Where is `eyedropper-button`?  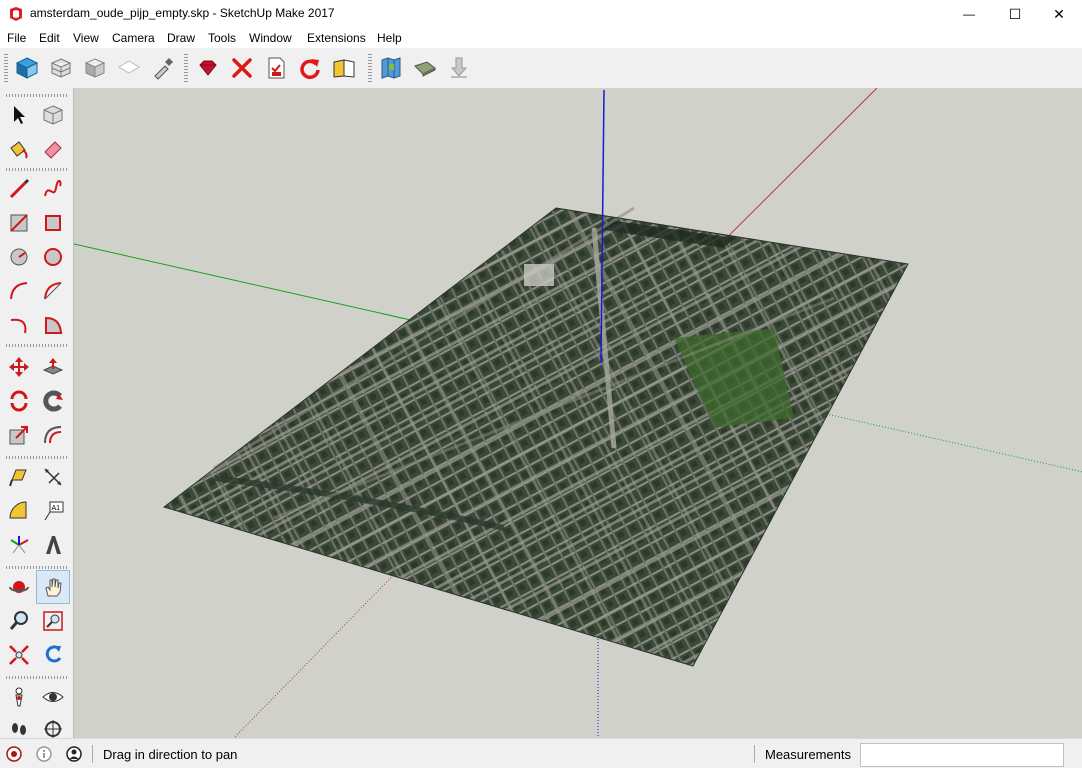
eyedropper-button is located at coordinates (163, 68).